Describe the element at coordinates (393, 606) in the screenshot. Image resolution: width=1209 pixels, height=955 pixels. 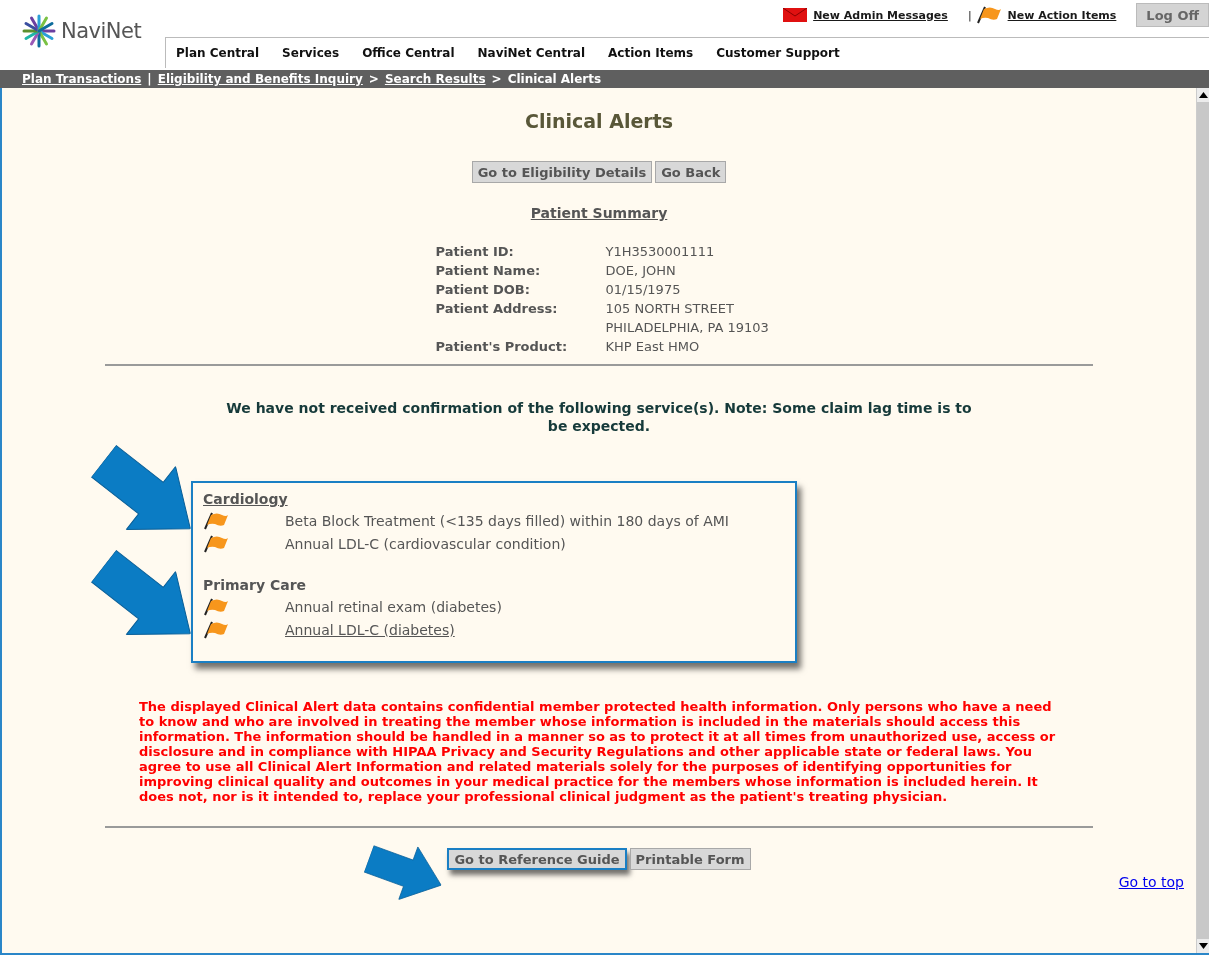
I see `alert-text: Annual retinal exam (diabetes)` at that location.